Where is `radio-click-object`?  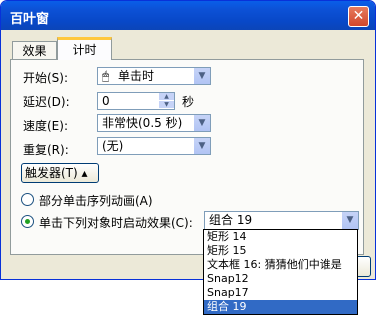 radio-click-object is located at coordinates (27, 221).